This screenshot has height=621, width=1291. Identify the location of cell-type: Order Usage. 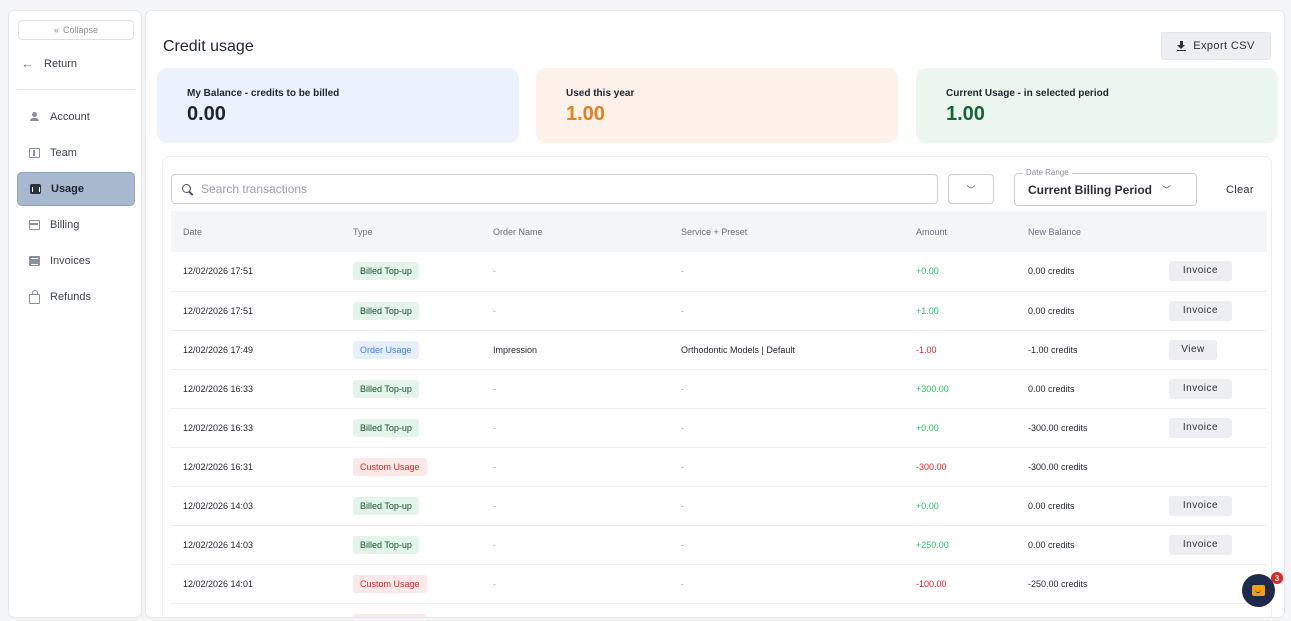
(411, 349).